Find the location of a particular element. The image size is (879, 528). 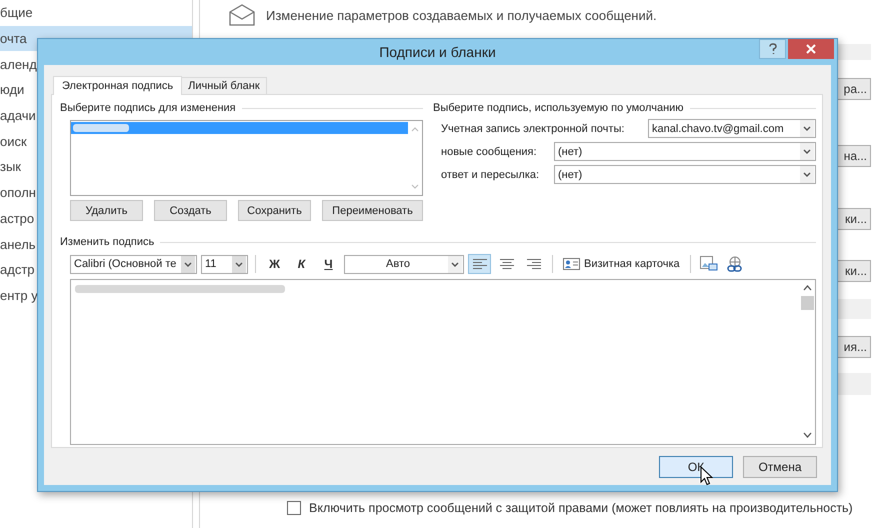

close-icon is located at coordinates (811, 49).